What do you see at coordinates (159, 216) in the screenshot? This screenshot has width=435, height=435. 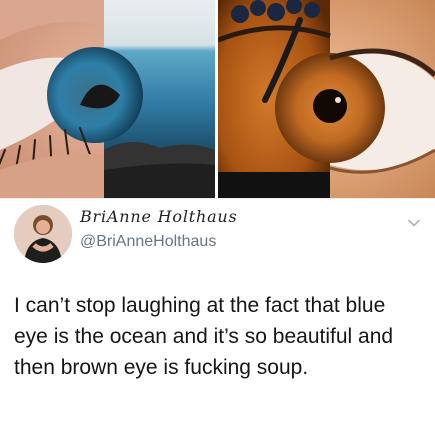 I see `author-name: BriAnne Holthaus` at bounding box center [159, 216].